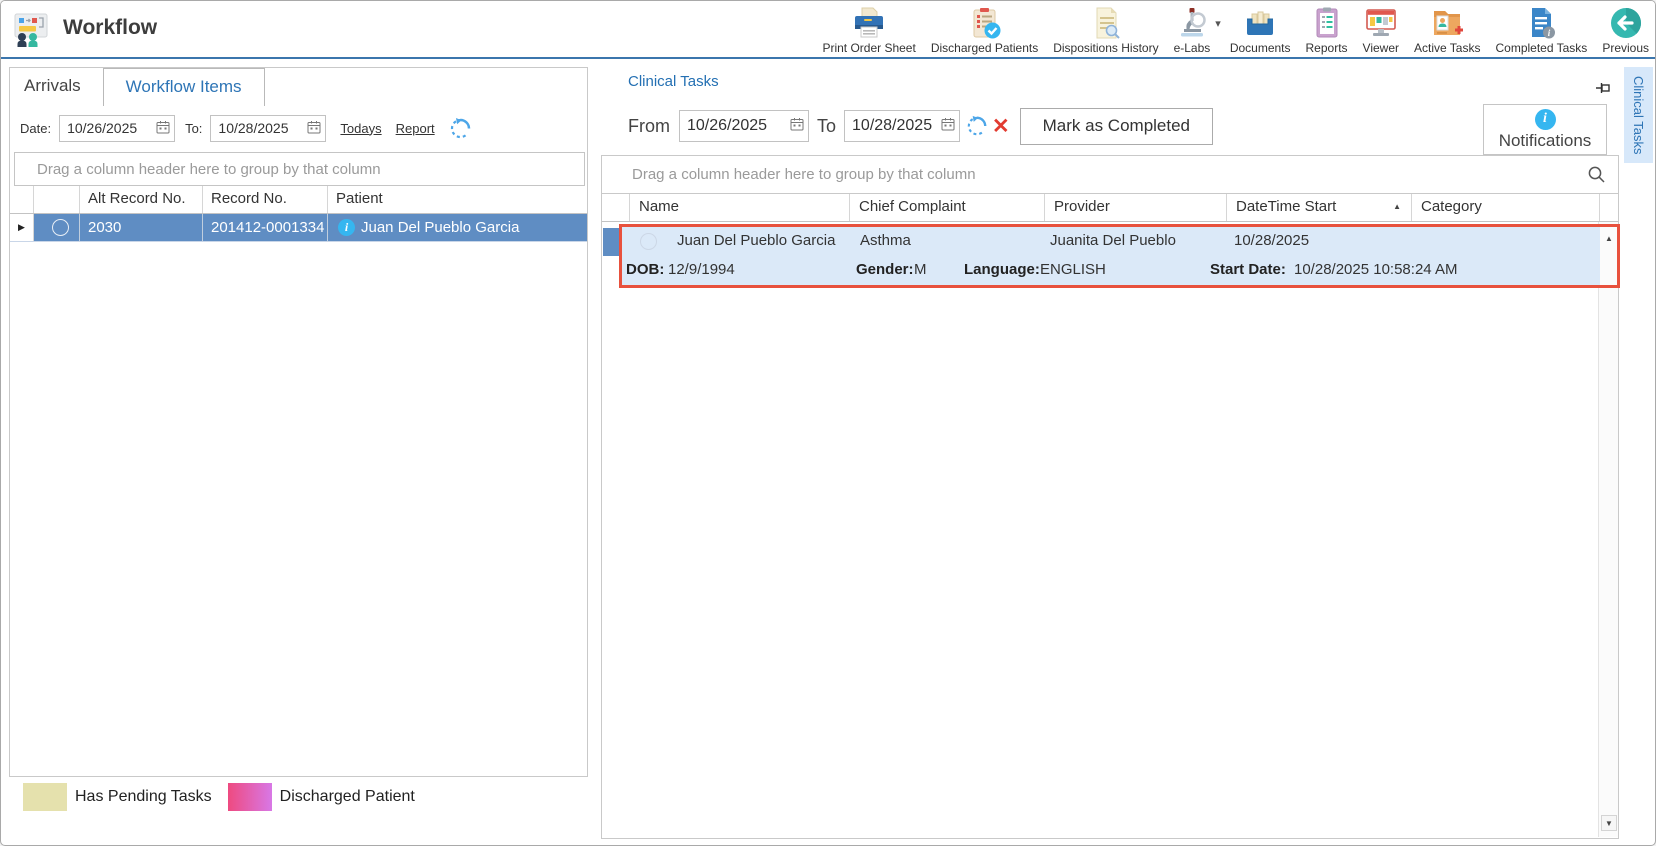 This screenshot has width=1656, height=846. What do you see at coordinates (1625, 48) in the screenshot?
I see `toolbar-item-label: Previous` at bounding box center [1625, 48].